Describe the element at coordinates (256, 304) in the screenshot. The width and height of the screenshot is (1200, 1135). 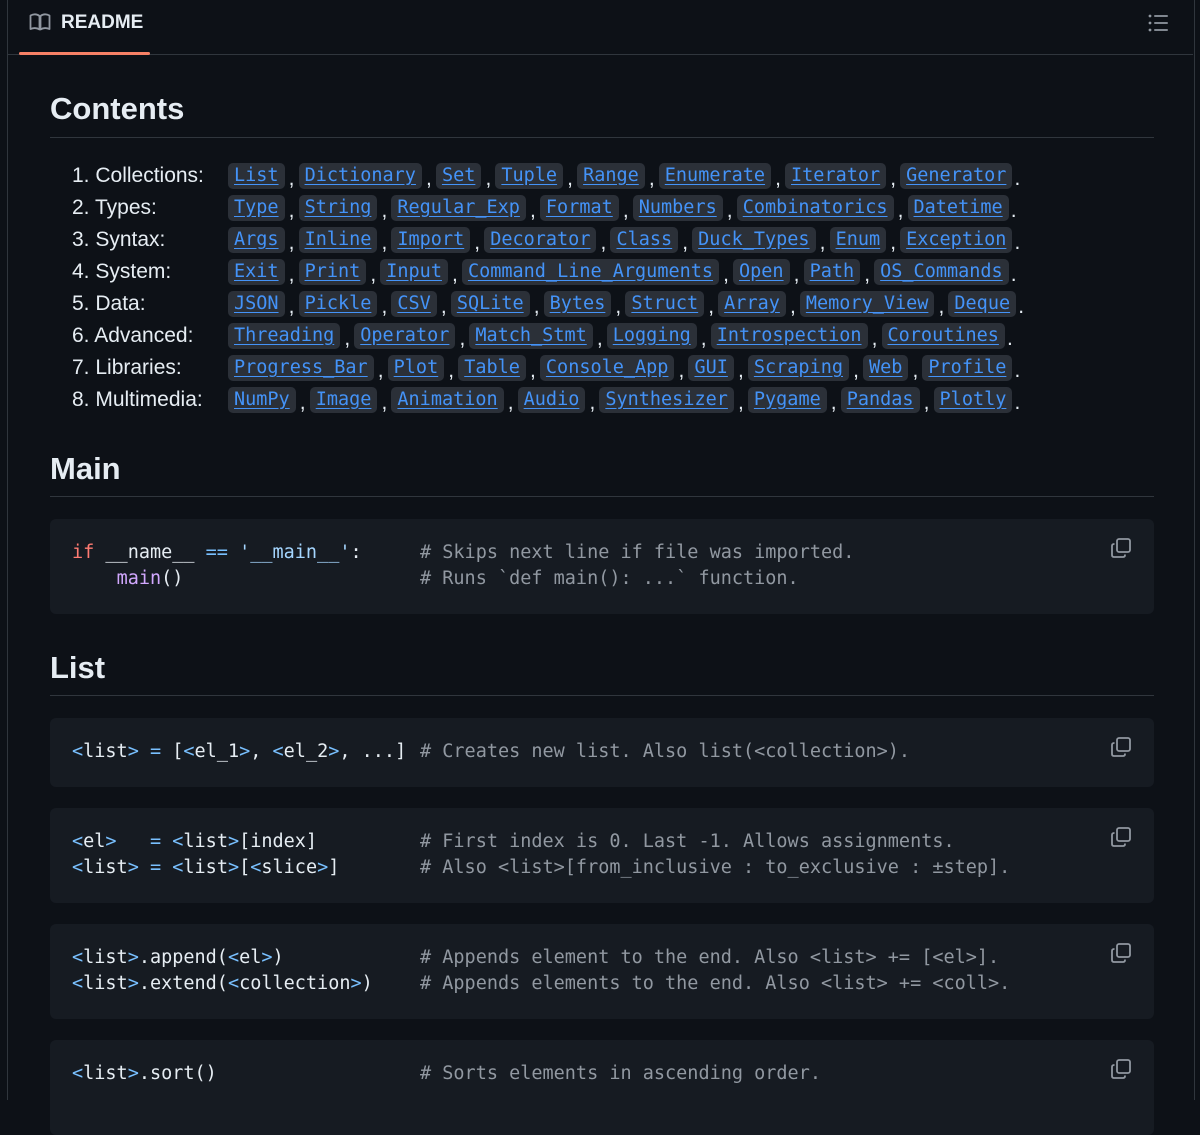
I see `contents-link-json: JSON` at that location.